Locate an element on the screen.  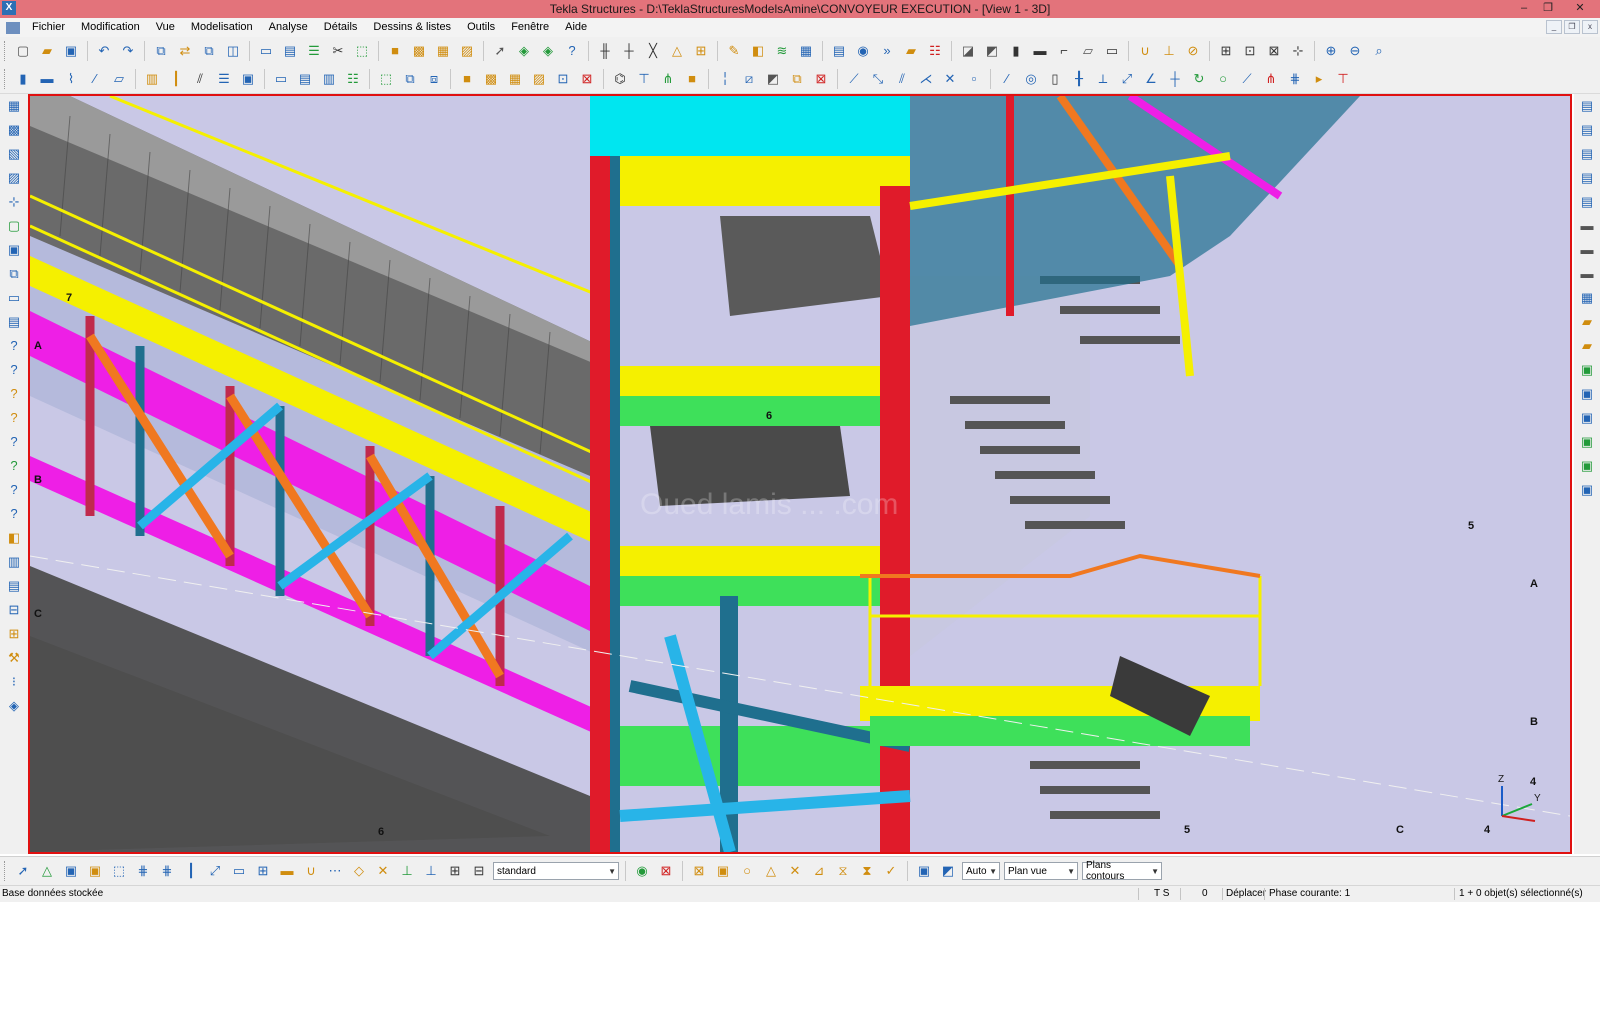
contour-plate-icon: ▭ is located at coordinates (1112, 51).